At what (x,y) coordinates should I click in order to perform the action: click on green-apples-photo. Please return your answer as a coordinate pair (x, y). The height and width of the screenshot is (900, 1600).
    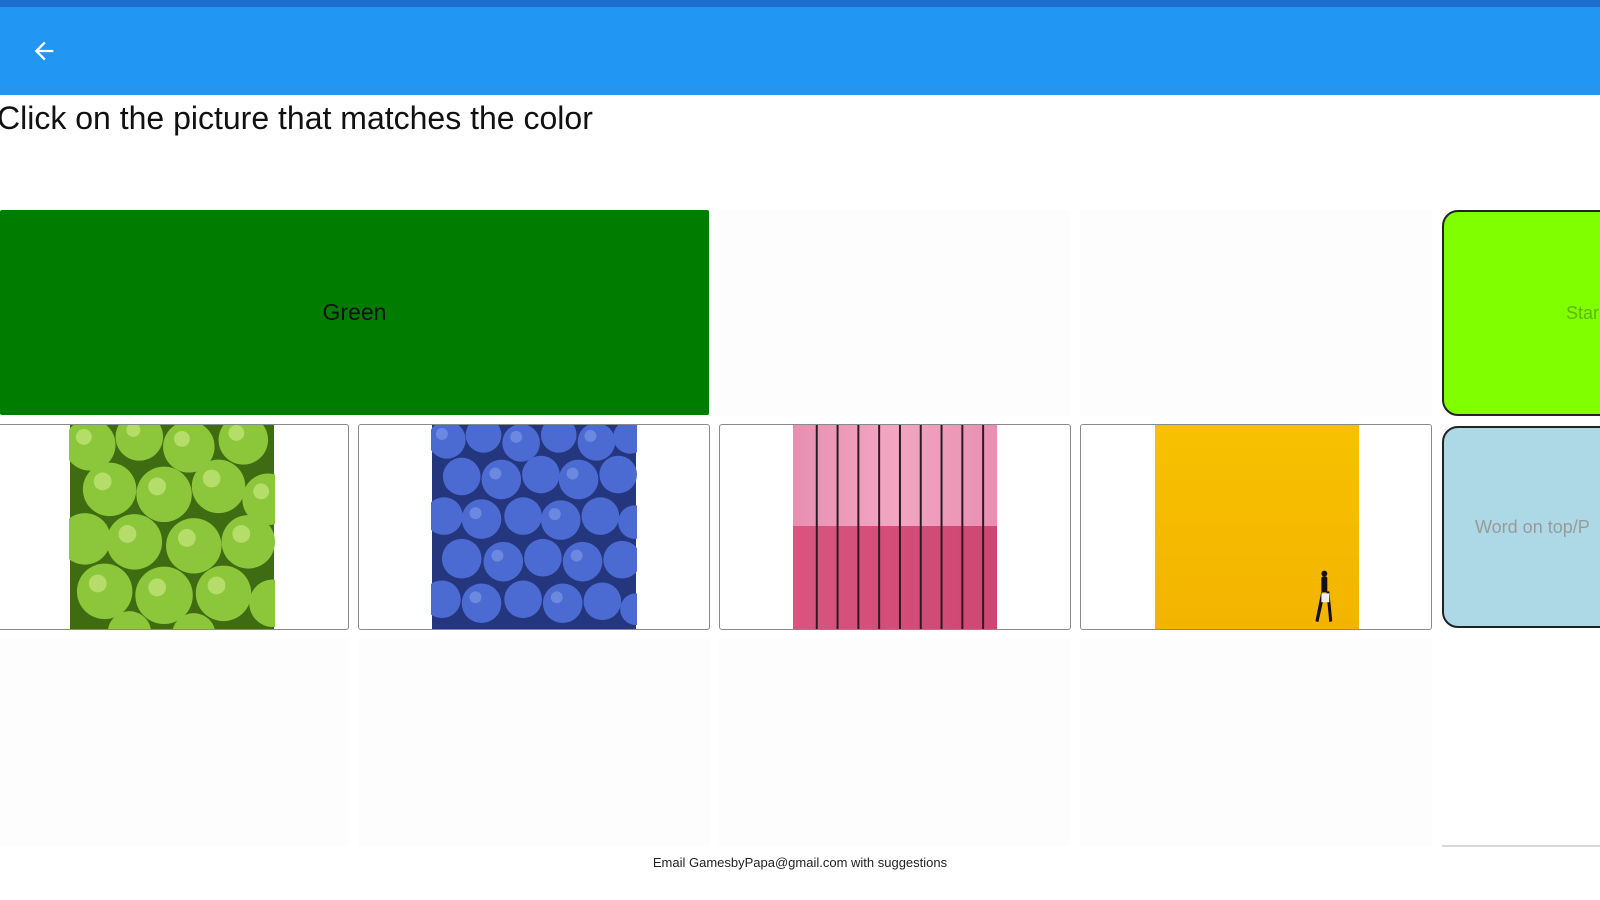
    Looking at the image, I should click on (172, 527).